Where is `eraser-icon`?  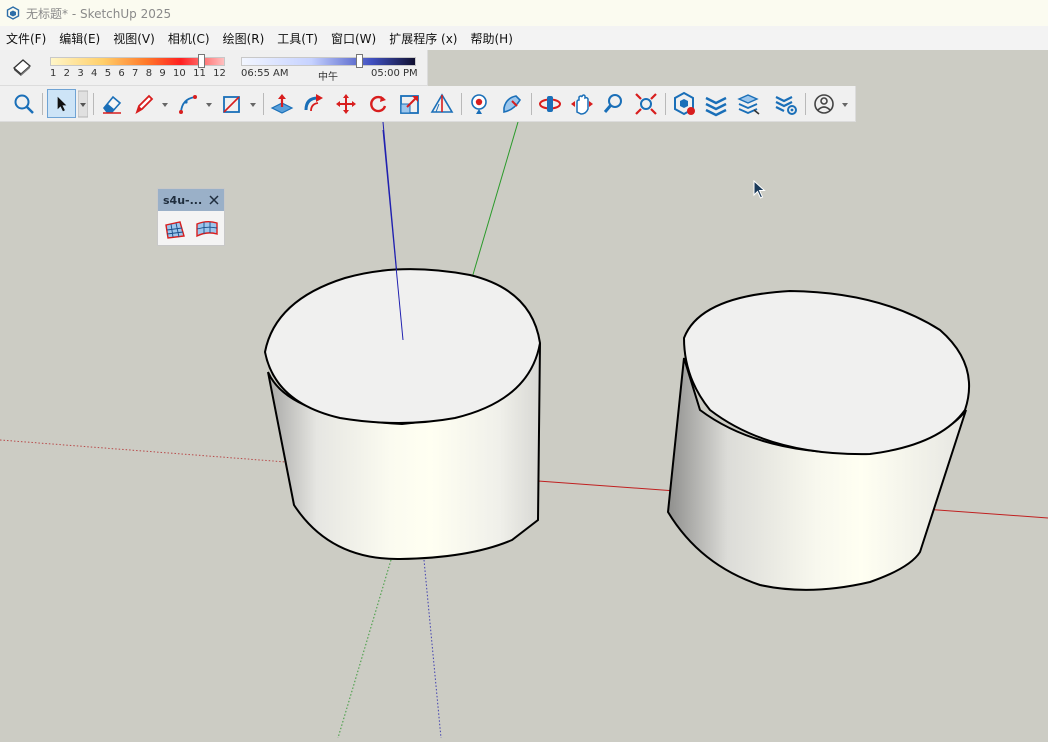
eraser-icon is located at coordinates (112, 104).